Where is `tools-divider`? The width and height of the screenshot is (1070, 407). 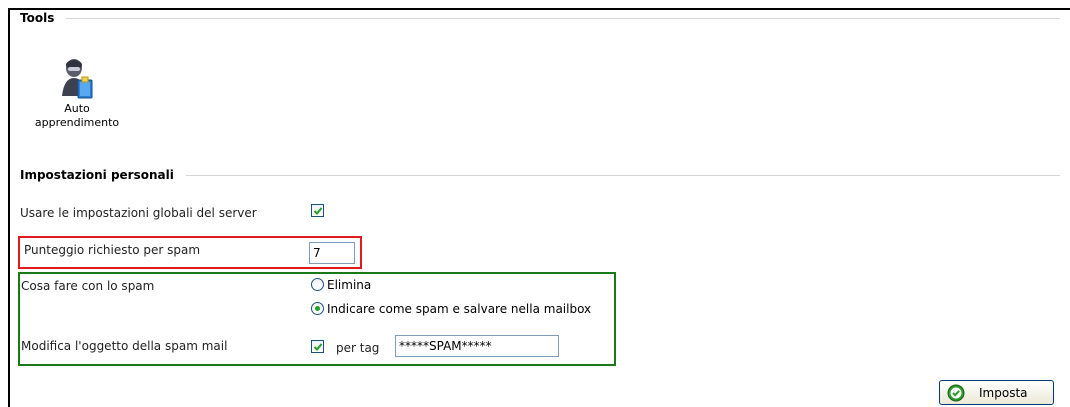
tools-divider is located at coordinates (563, 18).